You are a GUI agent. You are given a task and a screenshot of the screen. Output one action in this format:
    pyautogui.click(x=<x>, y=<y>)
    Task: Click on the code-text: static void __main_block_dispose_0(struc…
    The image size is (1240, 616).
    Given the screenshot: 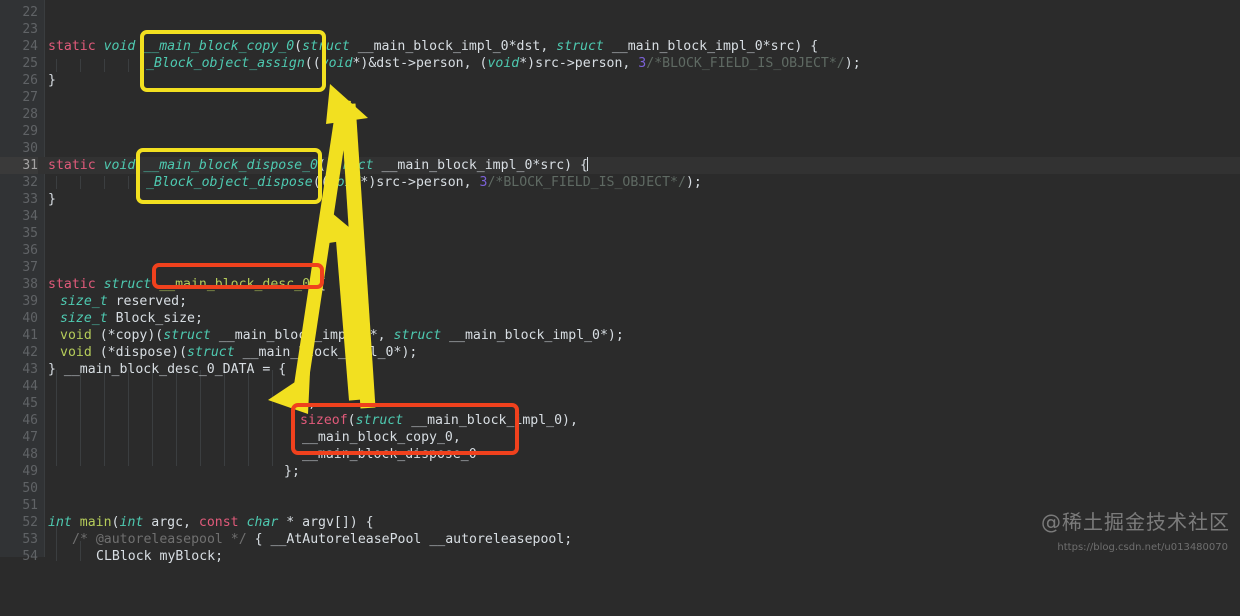 What is the action you would take?
    pyautogui.click(x=318, y=165)
    